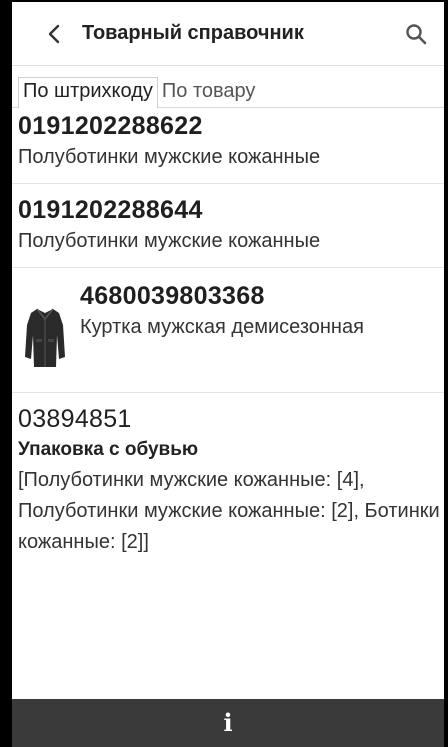 The image size is (448, 747). I want to click on app-header: Товарный справочник, so click(228, 34).